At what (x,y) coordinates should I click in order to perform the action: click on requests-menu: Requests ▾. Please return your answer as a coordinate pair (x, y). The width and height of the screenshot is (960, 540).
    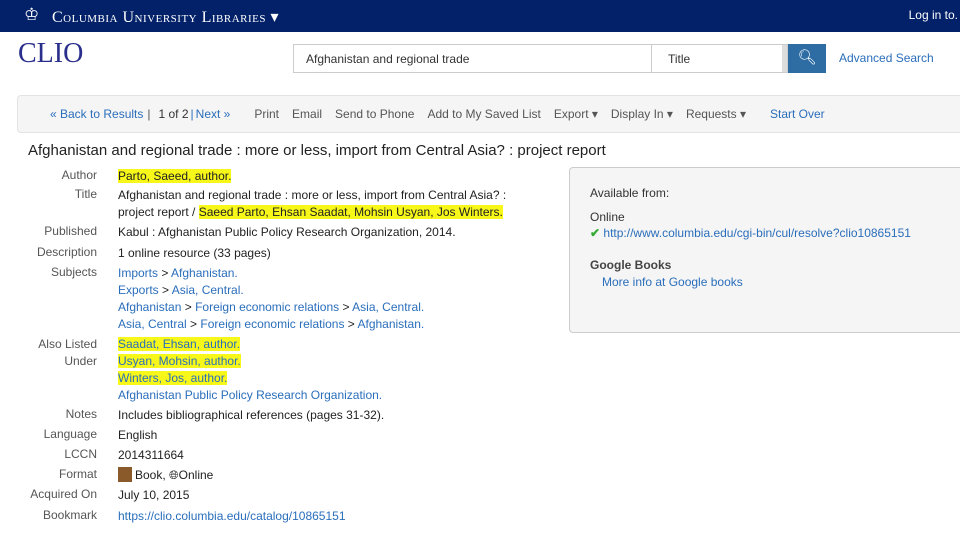
    Looking at the image, I should click on (716, 114).